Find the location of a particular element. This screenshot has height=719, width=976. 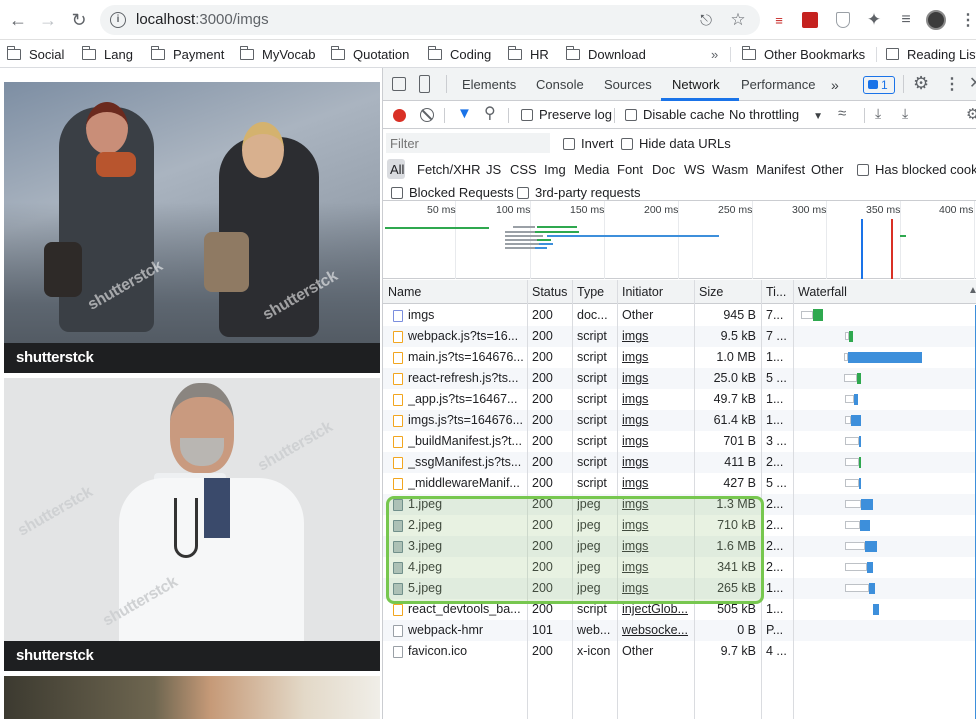

extension-flag-icon: ≡ is located at coordinates (779, 20).